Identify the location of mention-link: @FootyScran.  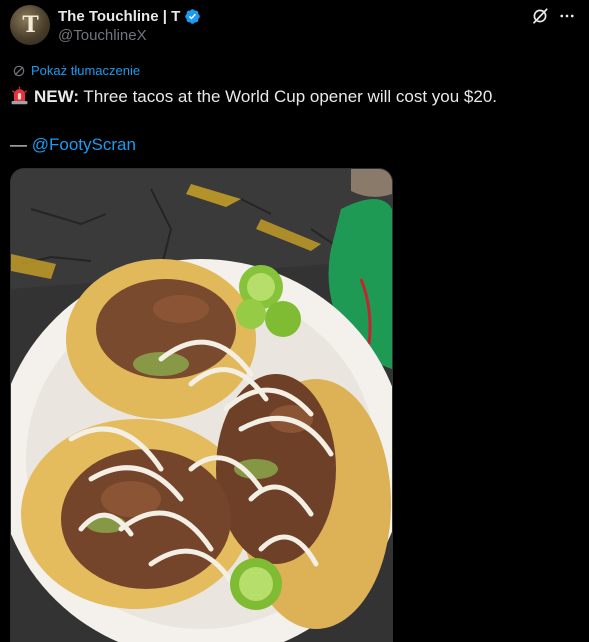
(84, 144).